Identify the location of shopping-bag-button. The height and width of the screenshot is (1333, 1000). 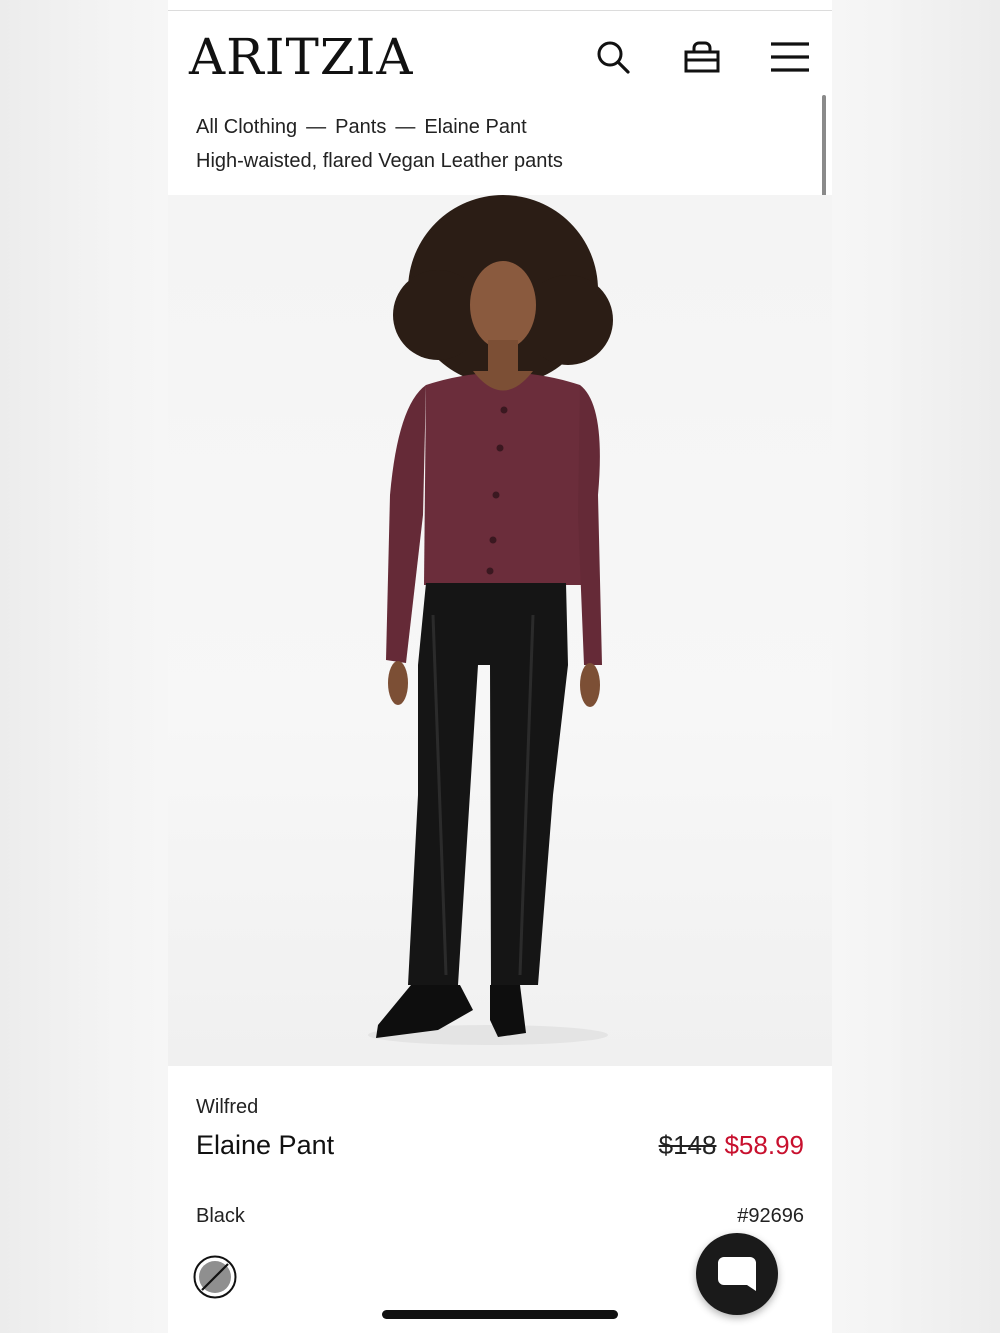
(702, 57).